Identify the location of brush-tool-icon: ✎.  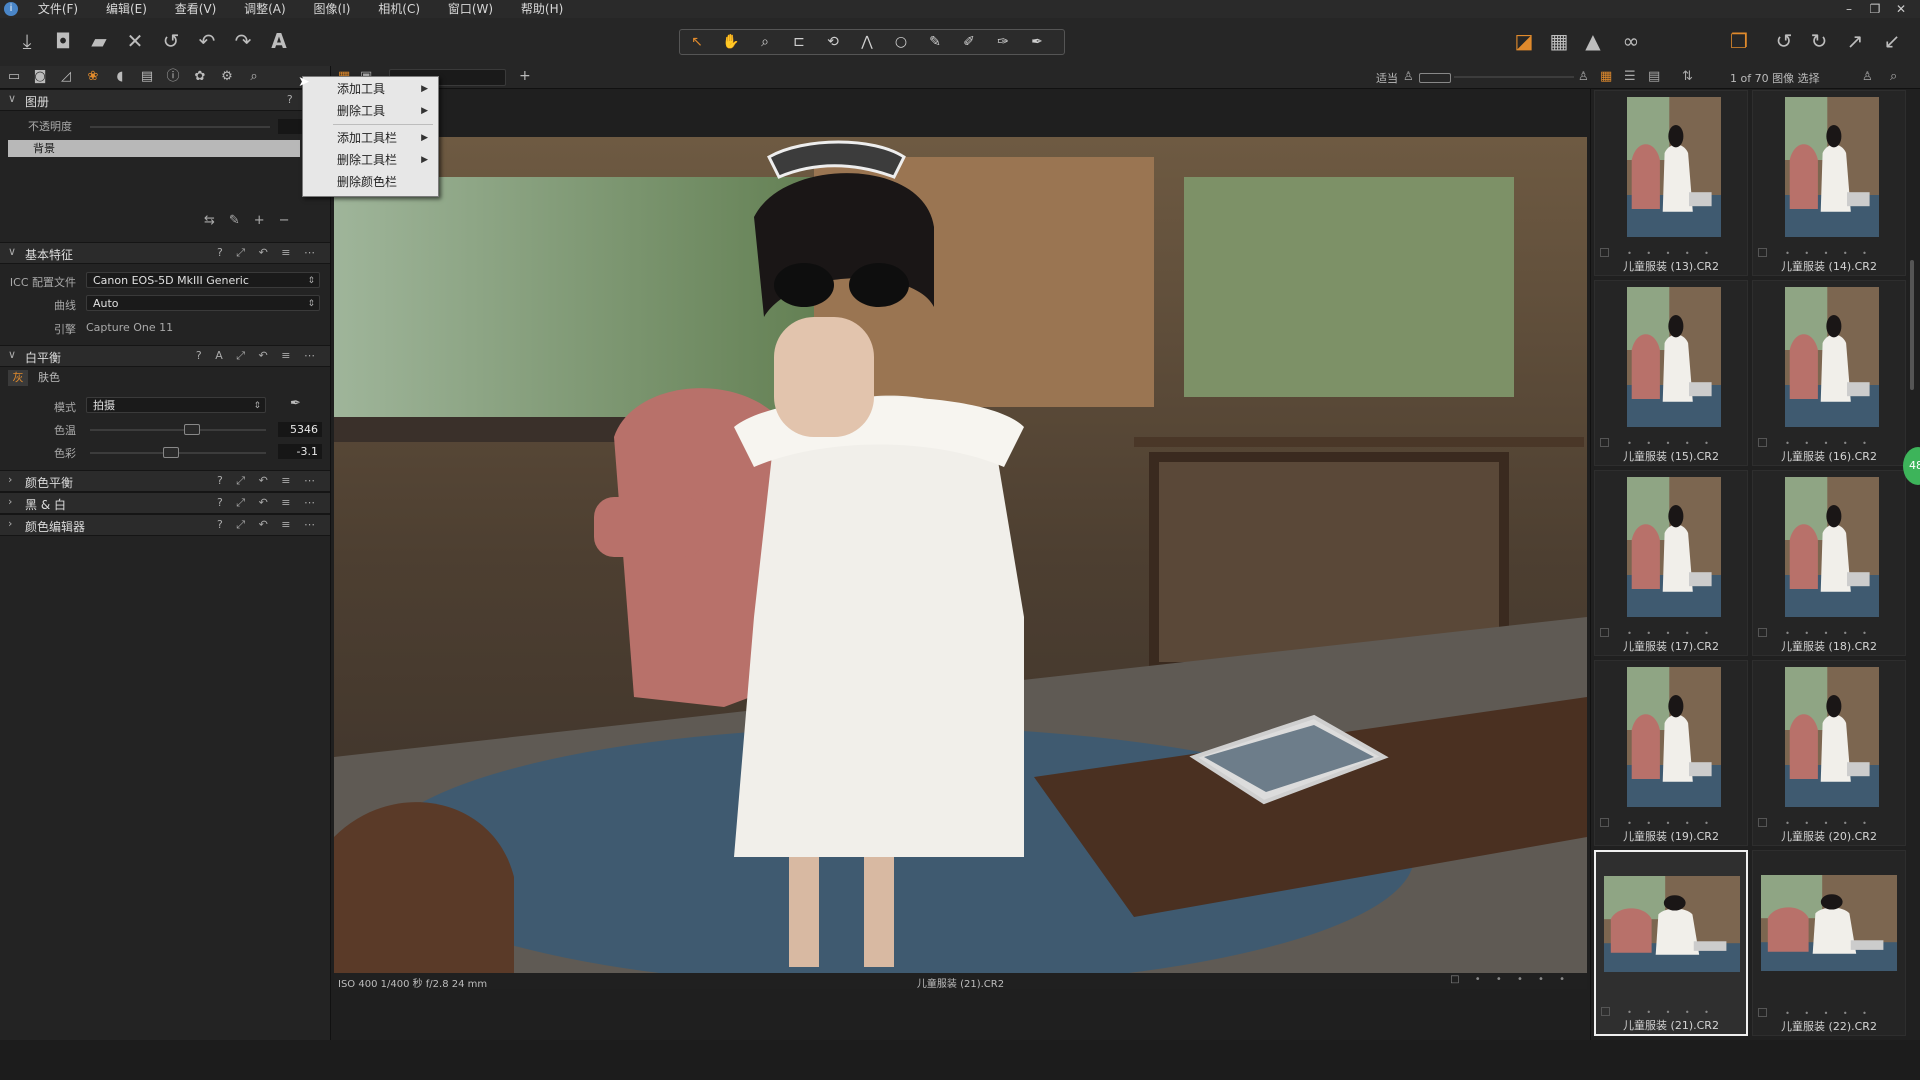
(935, 42).